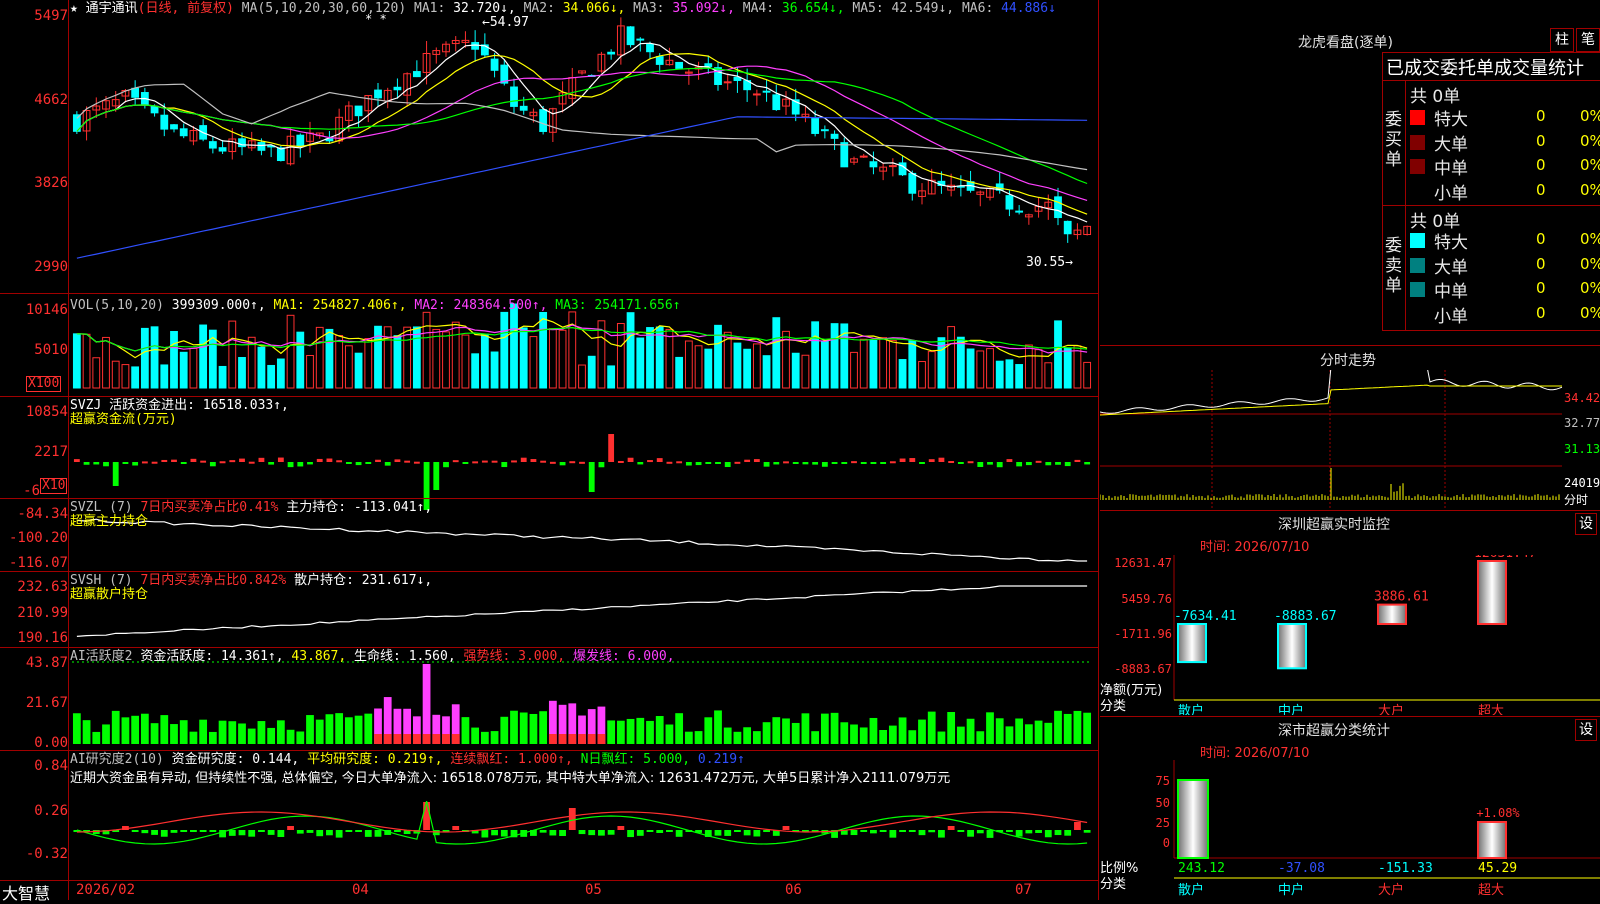  I want to click on sz-bar-label: -8883.67, so click(1305, 616).